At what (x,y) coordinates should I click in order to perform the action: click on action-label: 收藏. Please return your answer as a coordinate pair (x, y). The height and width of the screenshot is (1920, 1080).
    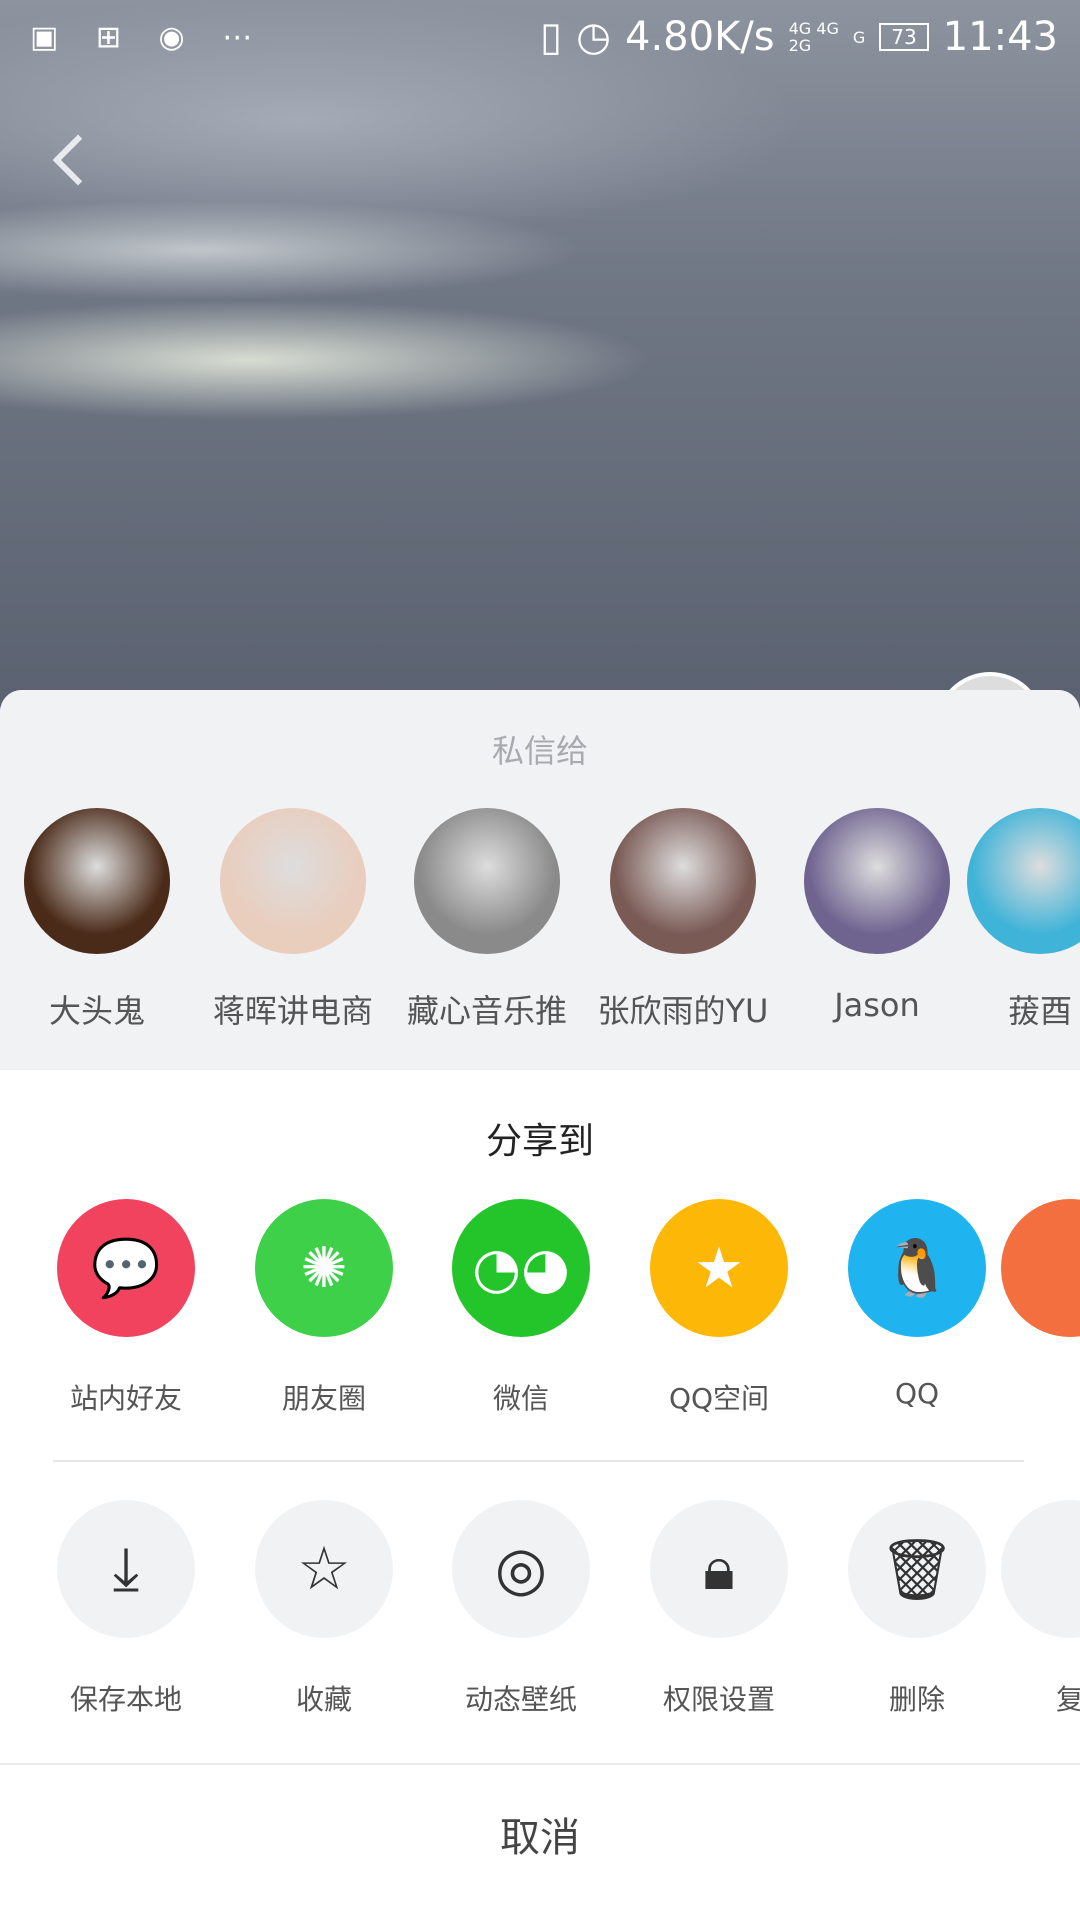
    Looking at the image, I should click on (323, 1699).